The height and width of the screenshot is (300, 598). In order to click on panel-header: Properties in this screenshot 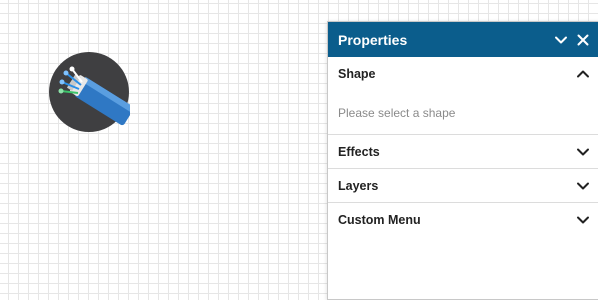, I will do `click(463, 39)`.